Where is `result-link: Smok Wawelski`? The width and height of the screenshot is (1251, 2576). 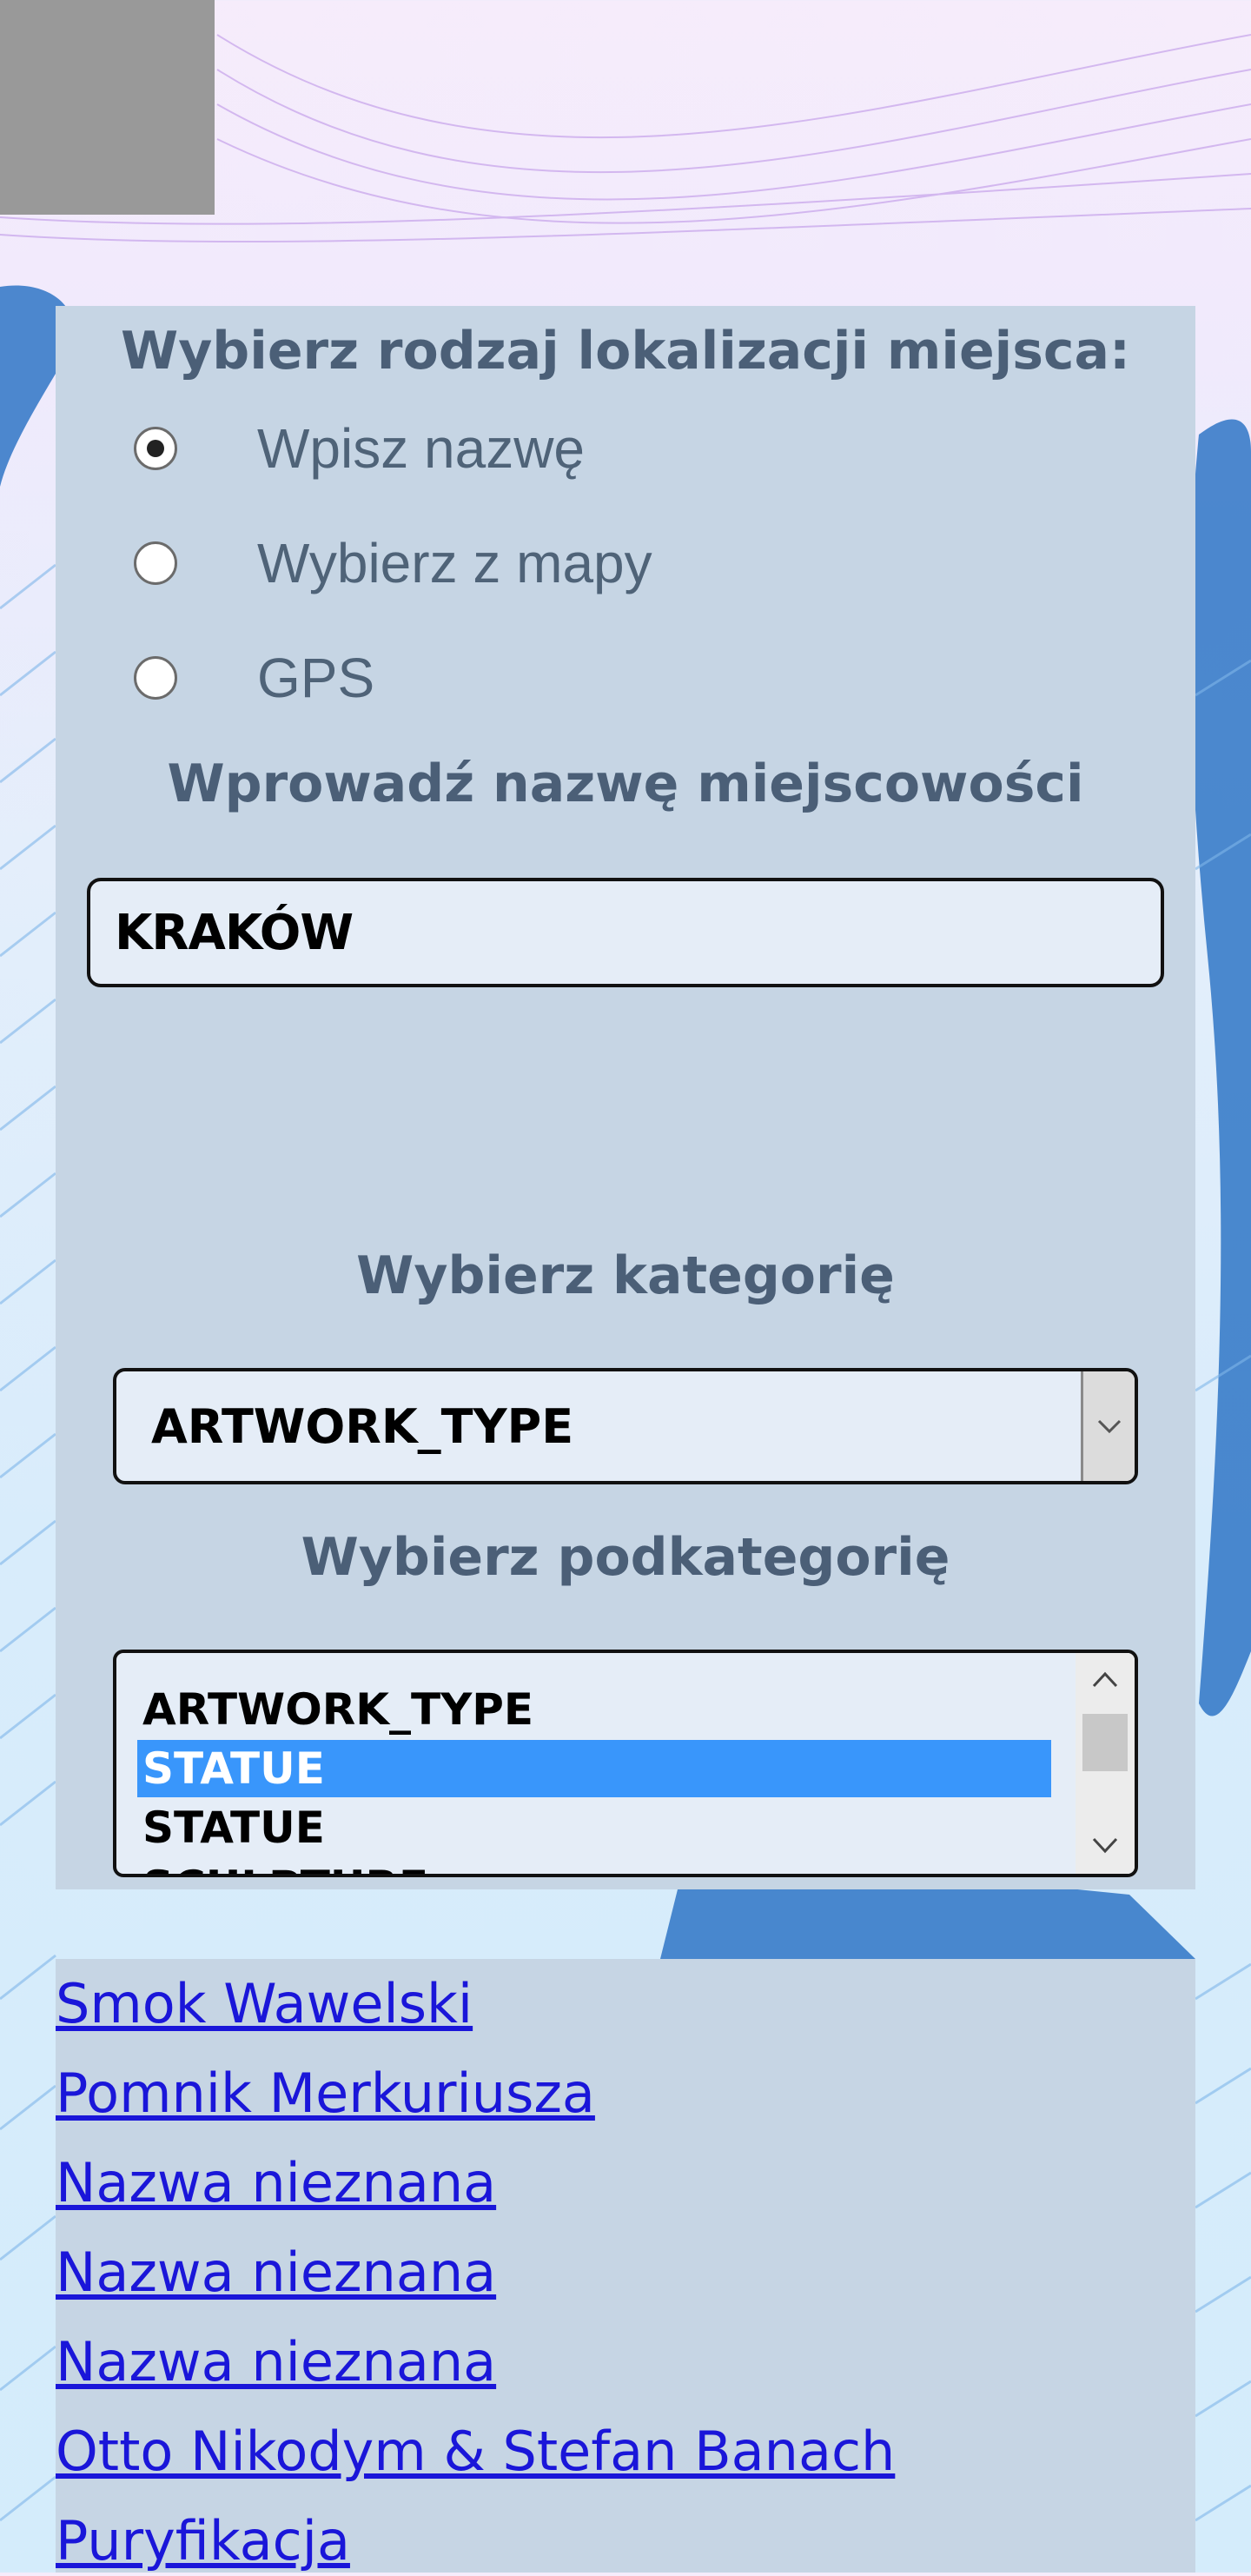
result-link: Smok Wawelski is located at coordinates (264, 2004).